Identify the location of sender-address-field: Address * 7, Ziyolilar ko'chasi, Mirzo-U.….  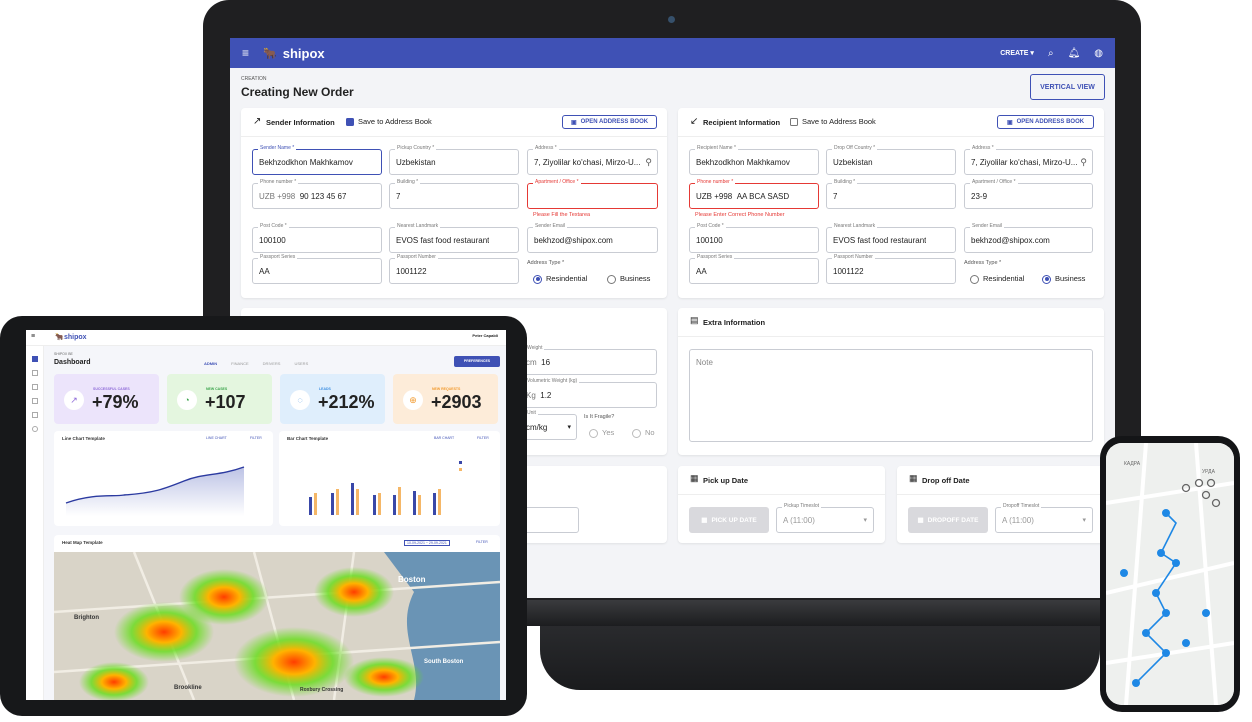
(592, 160).